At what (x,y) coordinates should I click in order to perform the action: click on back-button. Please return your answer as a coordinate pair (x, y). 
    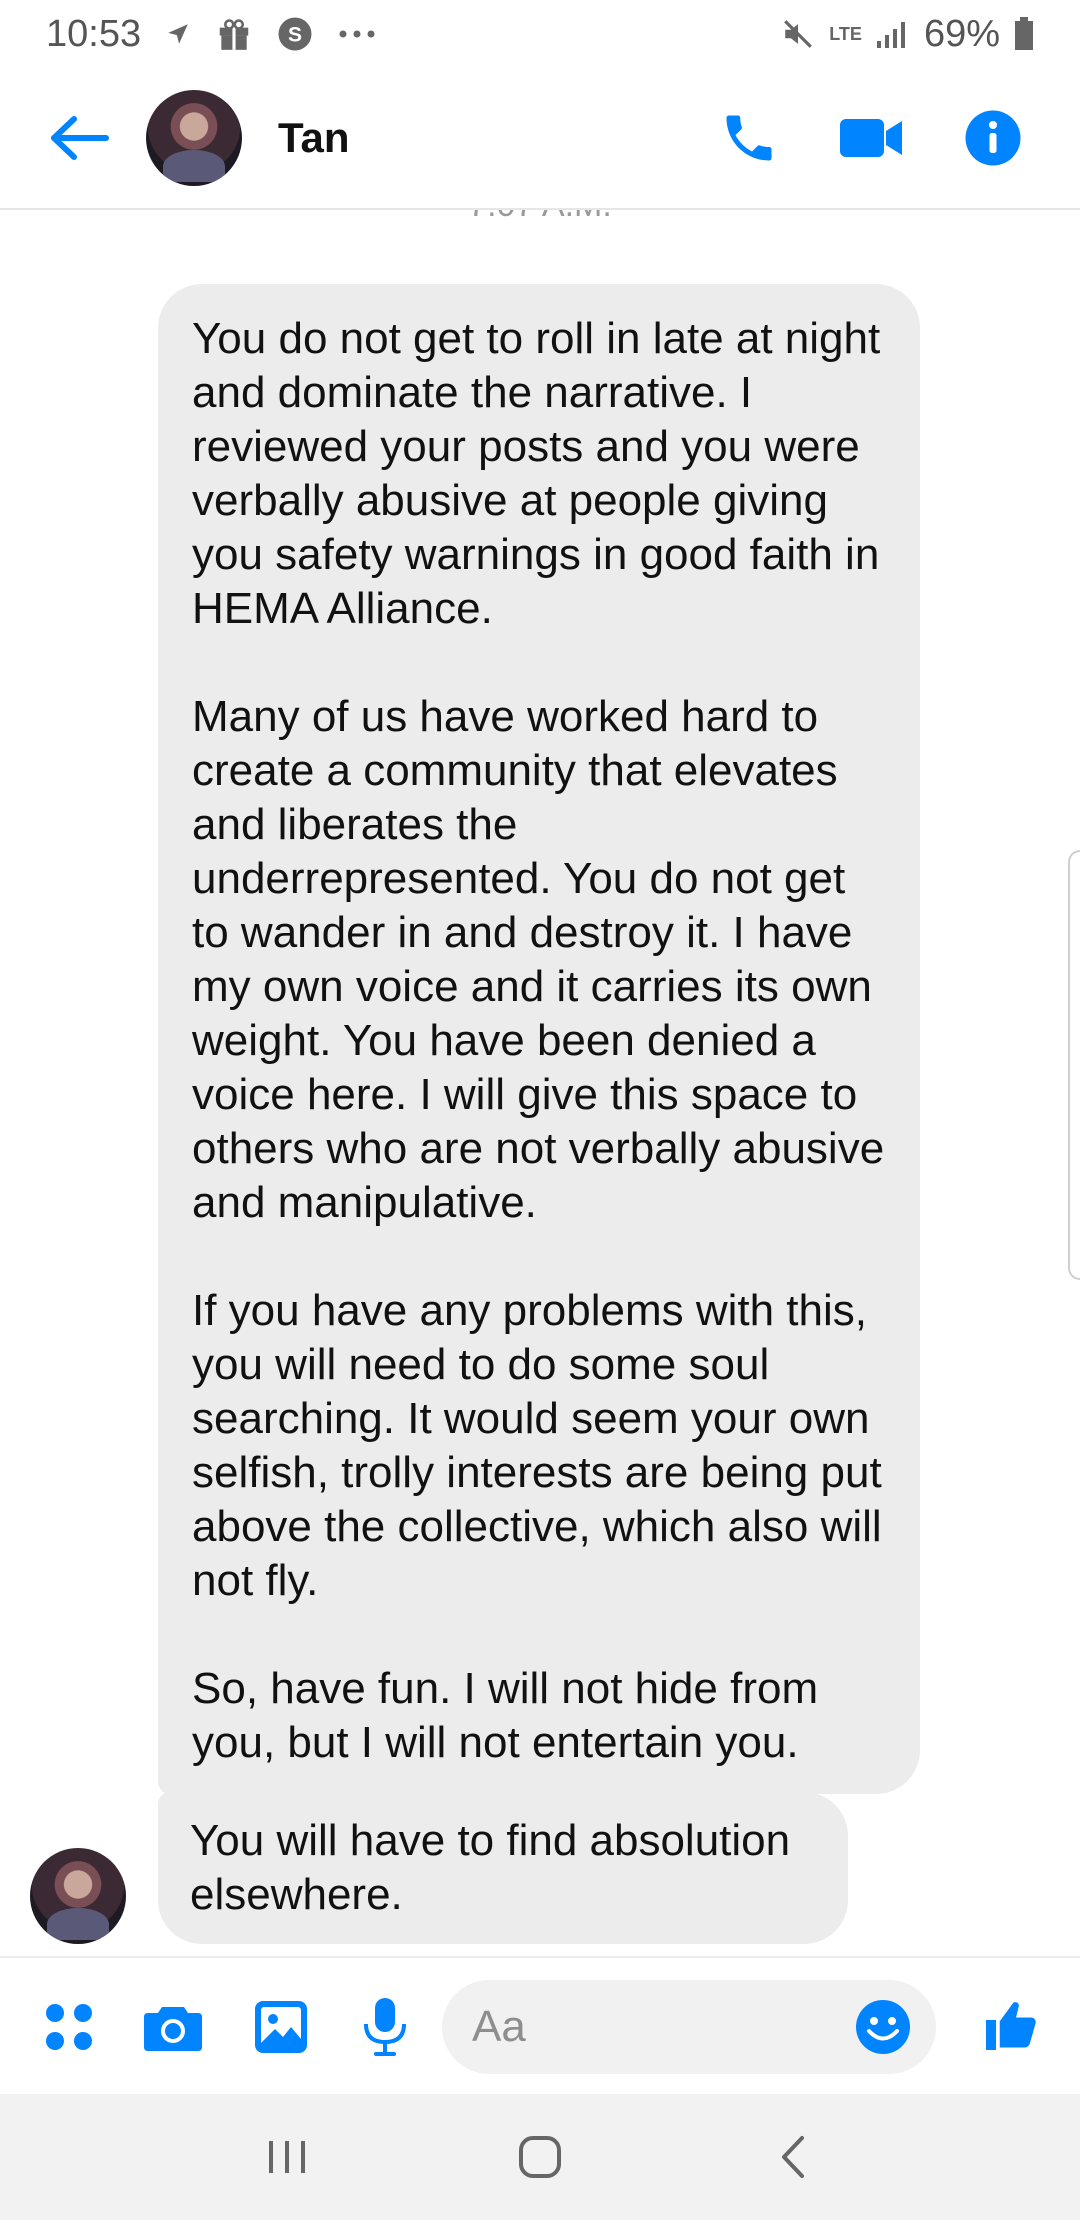
    Looking at the image, I should click on (79, 138).